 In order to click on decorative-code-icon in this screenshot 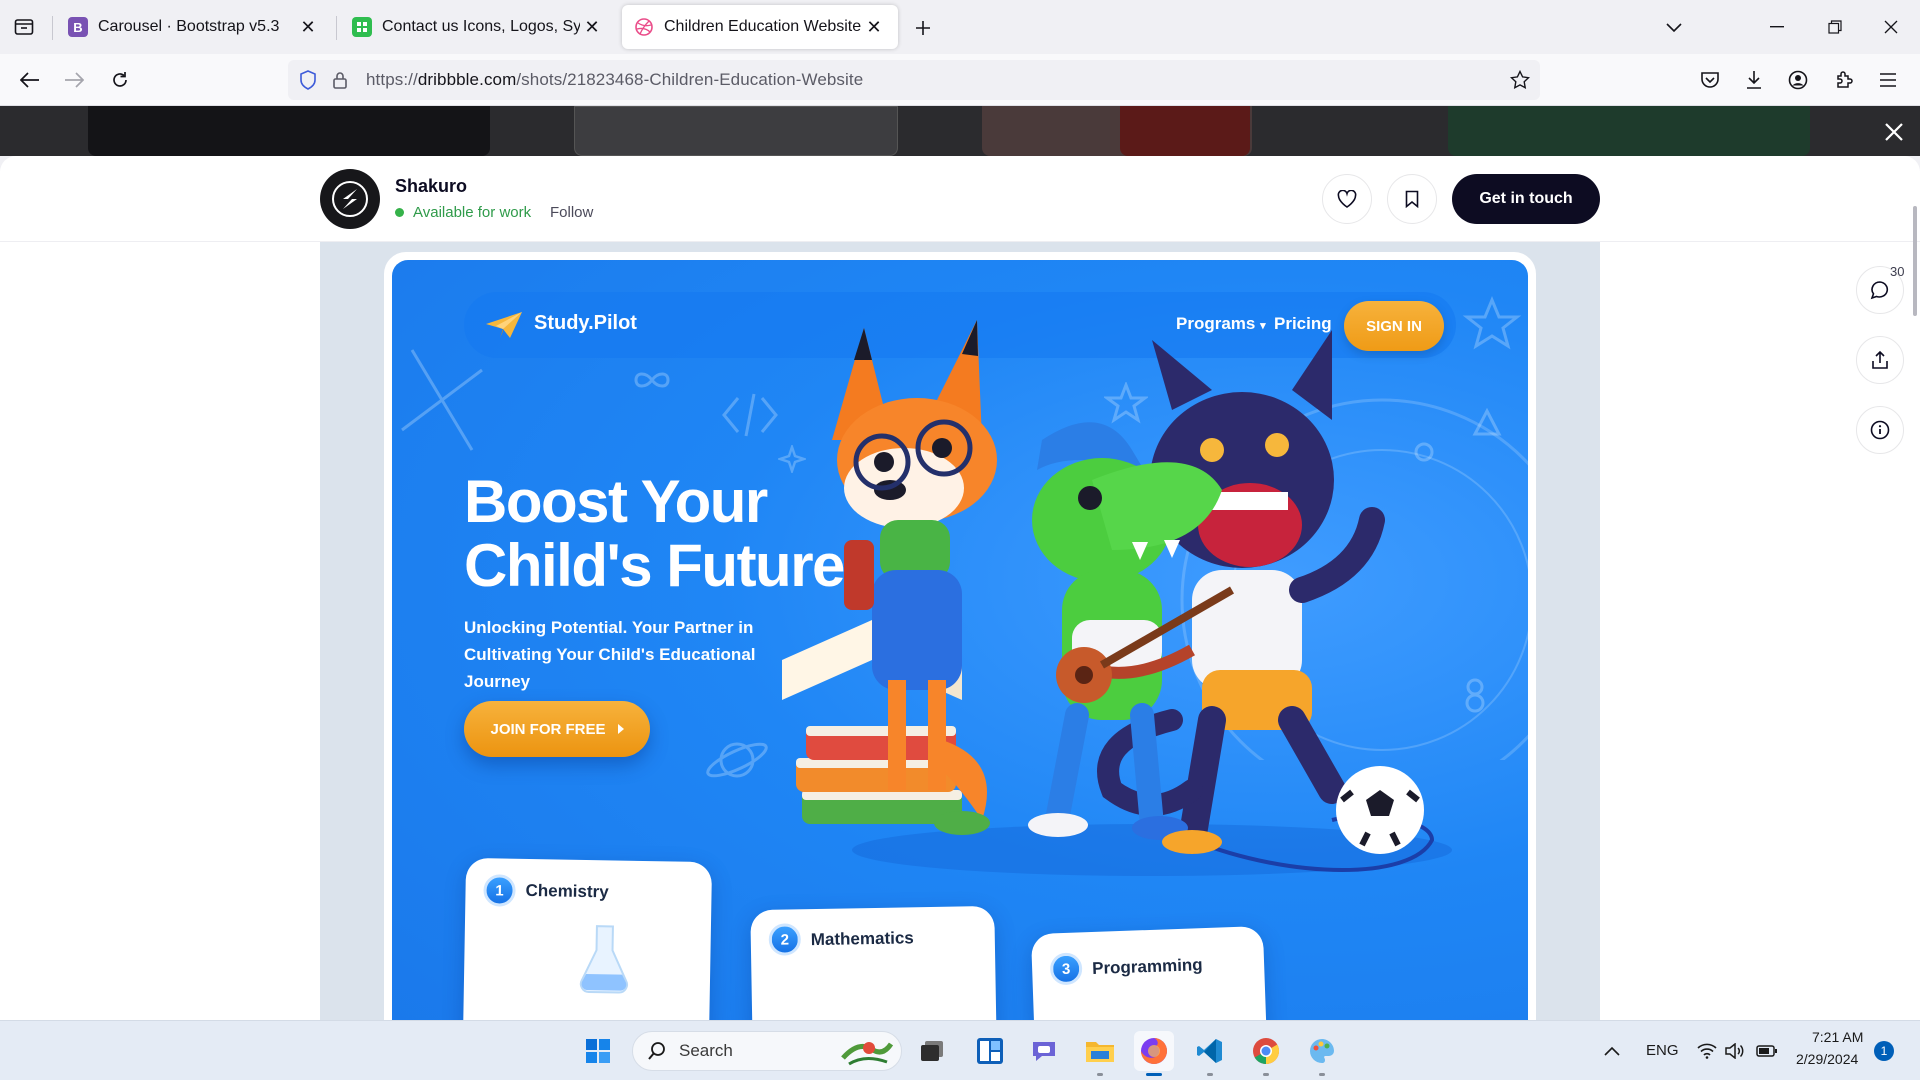, I will do `click(750, 415)`.